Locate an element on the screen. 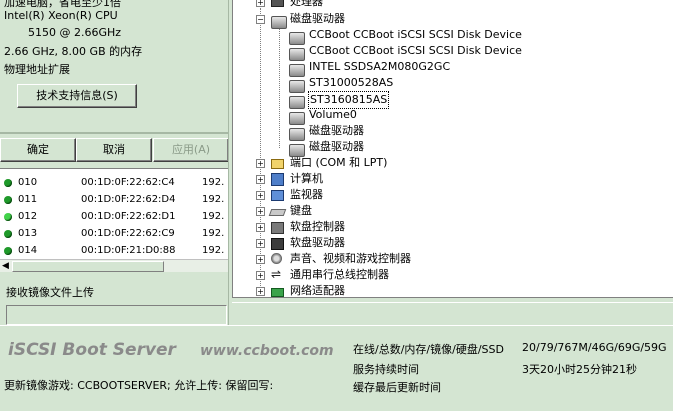 This screenshot has width=673, height=411. floppy-controller-icon is located at coordinates (277, 228).